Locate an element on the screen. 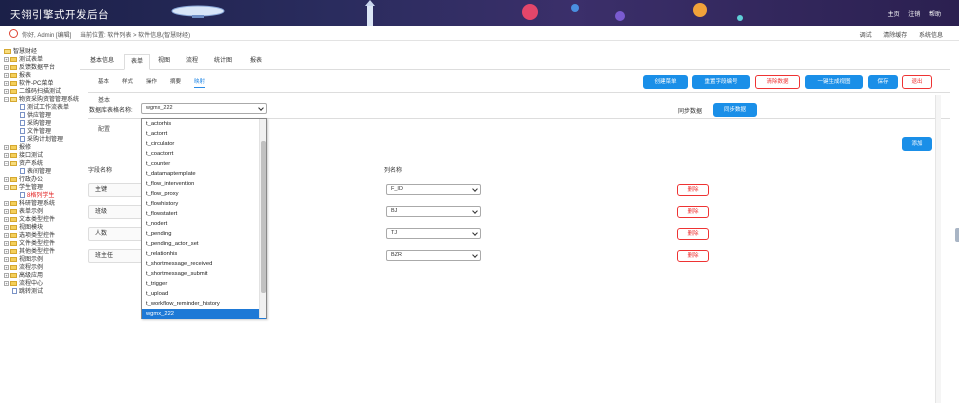  side-handle-icon is located at coordinates (957, 235).